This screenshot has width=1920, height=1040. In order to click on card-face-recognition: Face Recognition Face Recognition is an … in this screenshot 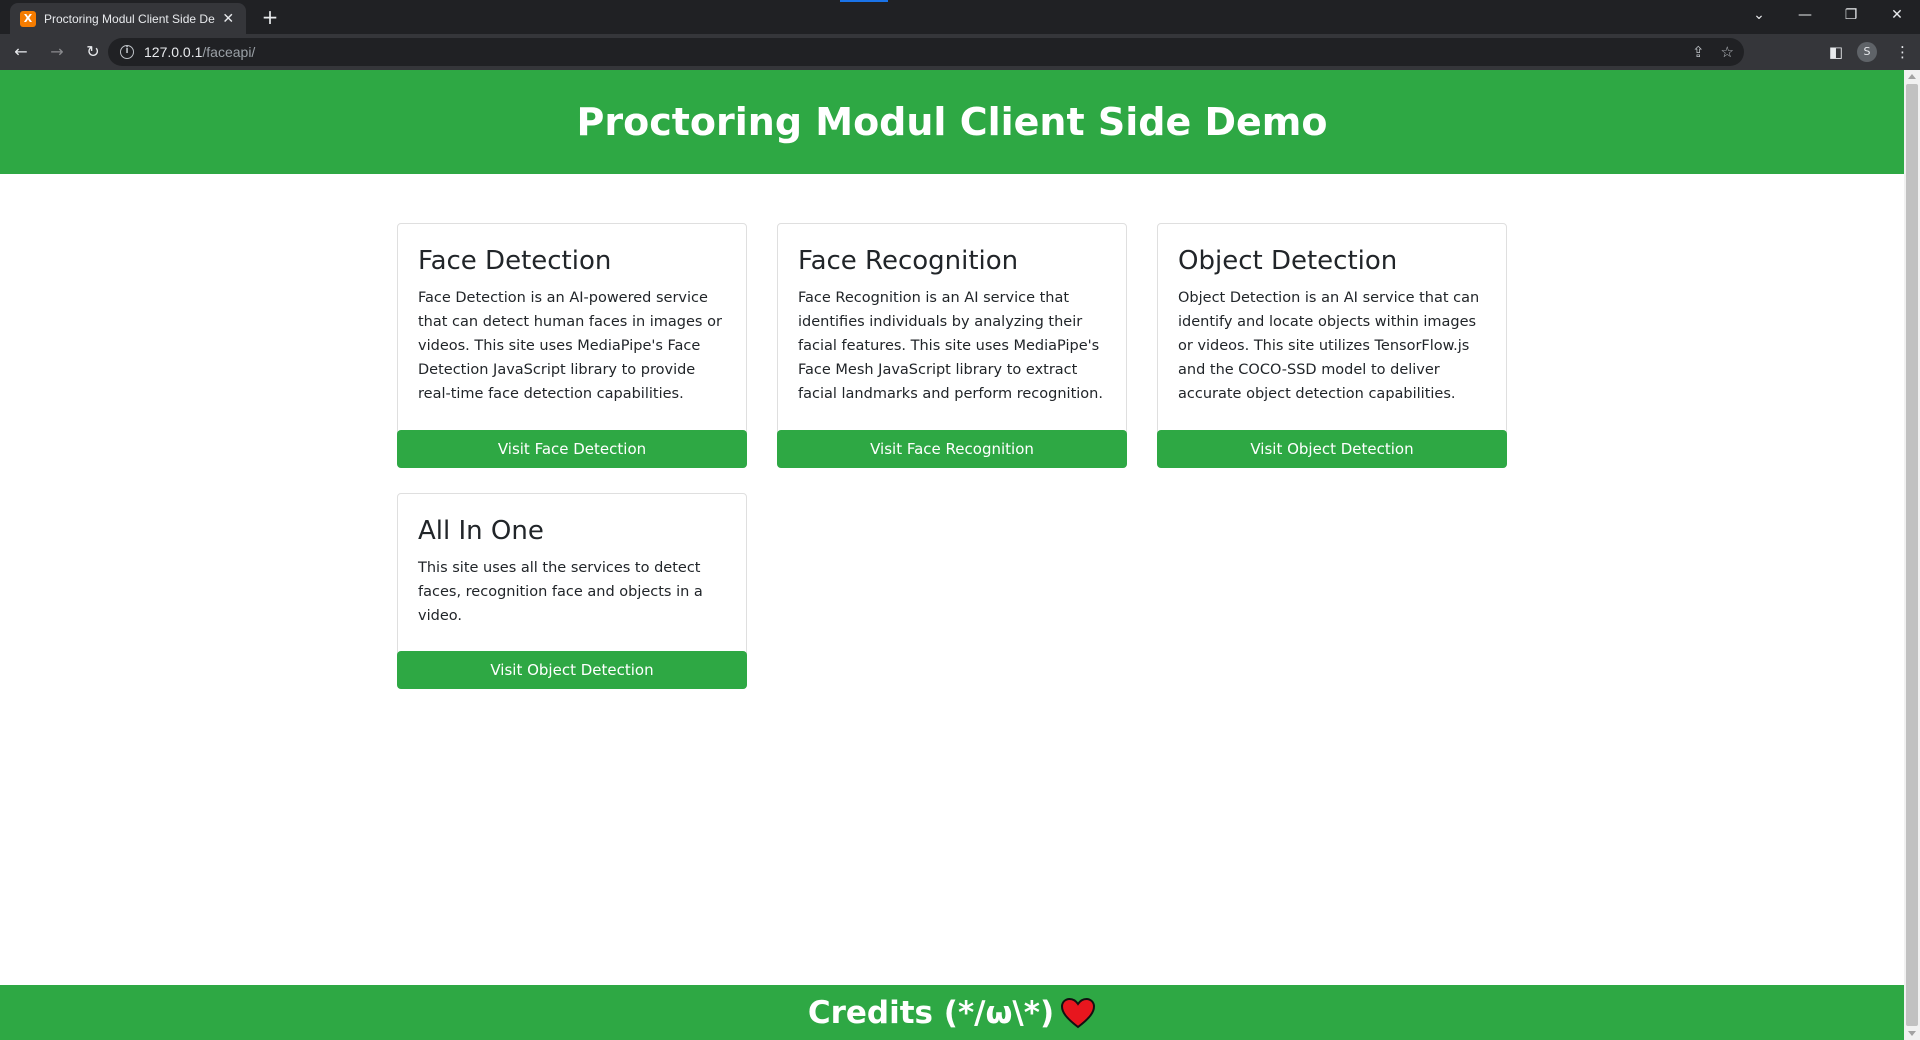, I will do `click(952, 345)`.